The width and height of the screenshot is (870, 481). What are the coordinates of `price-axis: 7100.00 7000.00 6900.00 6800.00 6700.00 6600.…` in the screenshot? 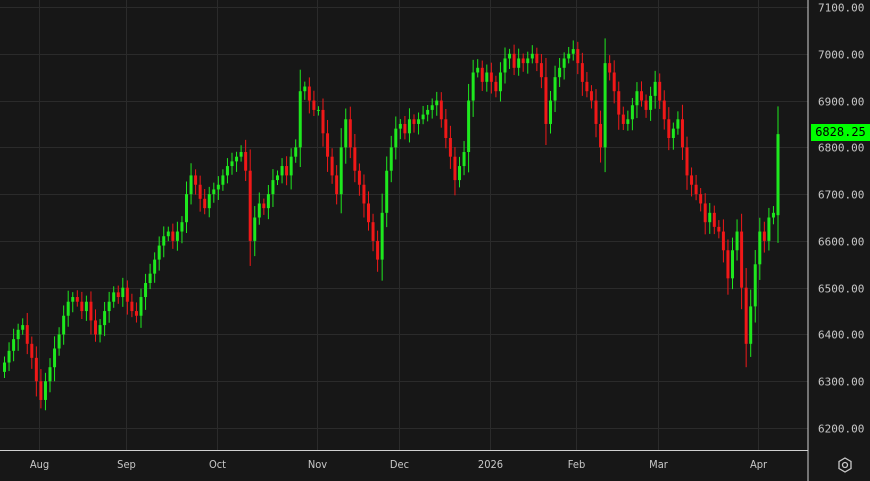 It's located at (841, 219).